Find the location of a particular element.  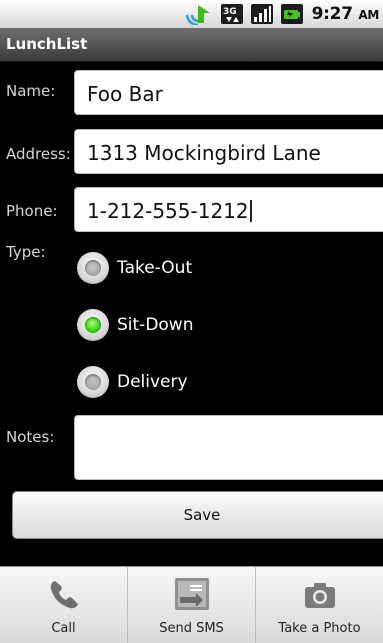

name-value: Foo Bar is located at coordinates (125, 94).